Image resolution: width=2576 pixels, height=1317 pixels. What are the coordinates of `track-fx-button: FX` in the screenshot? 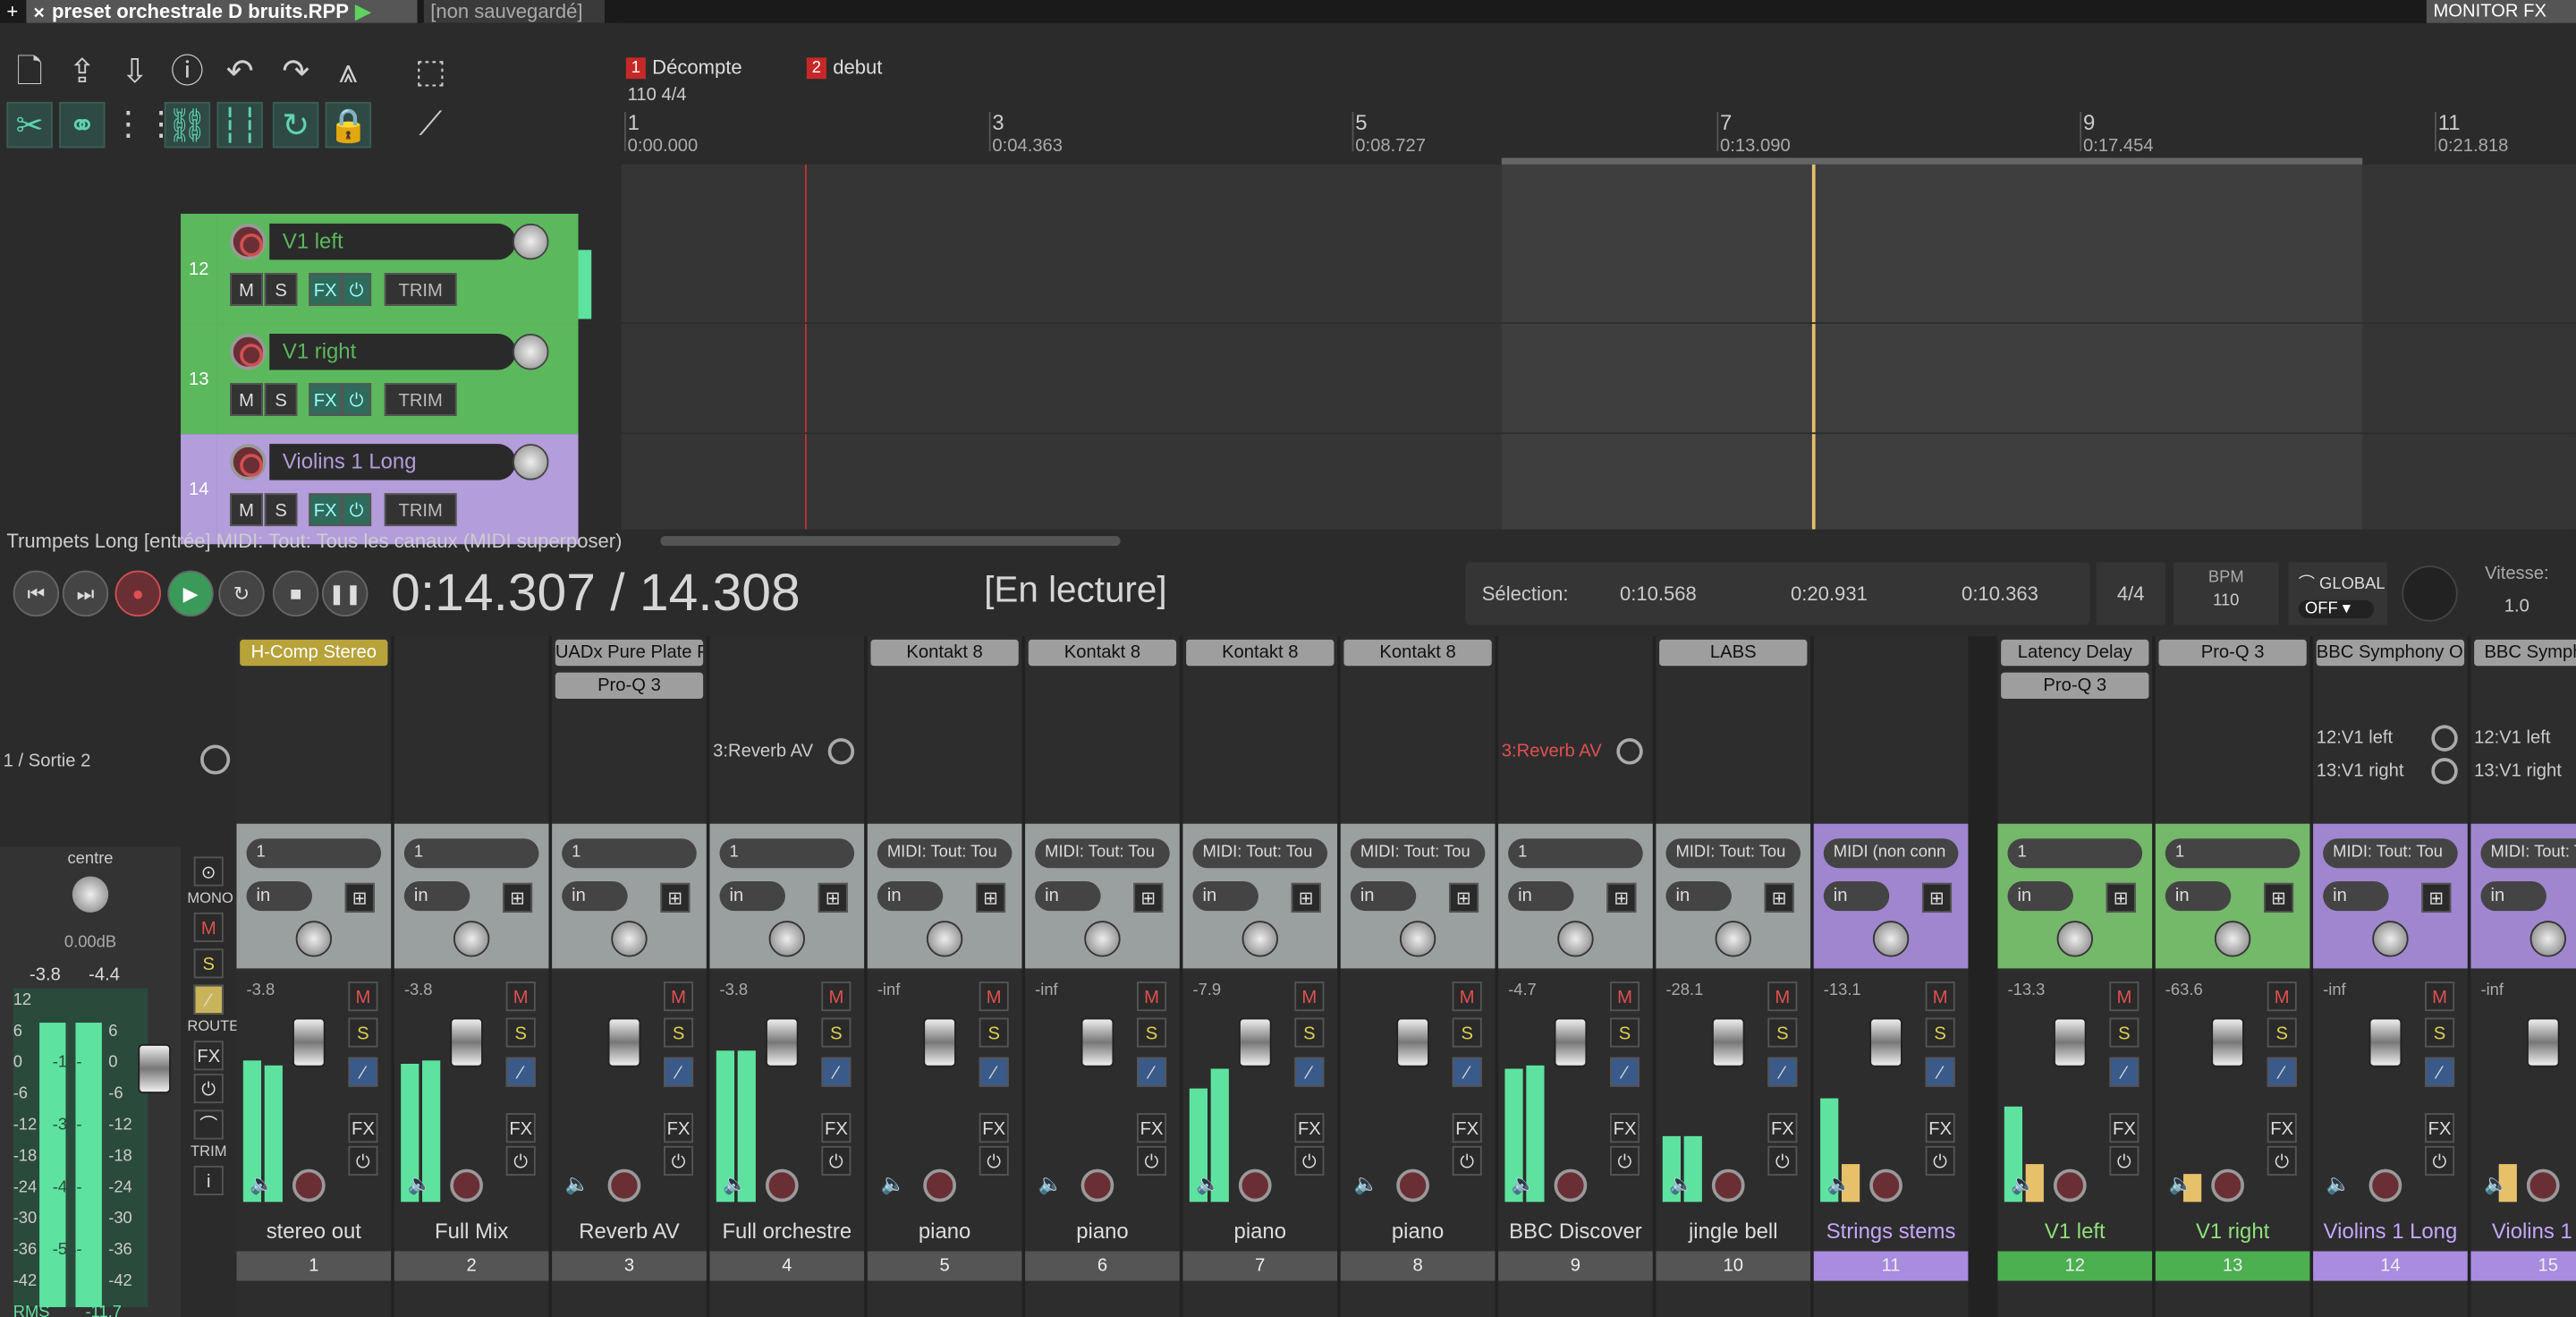 It's located at (326, 399).